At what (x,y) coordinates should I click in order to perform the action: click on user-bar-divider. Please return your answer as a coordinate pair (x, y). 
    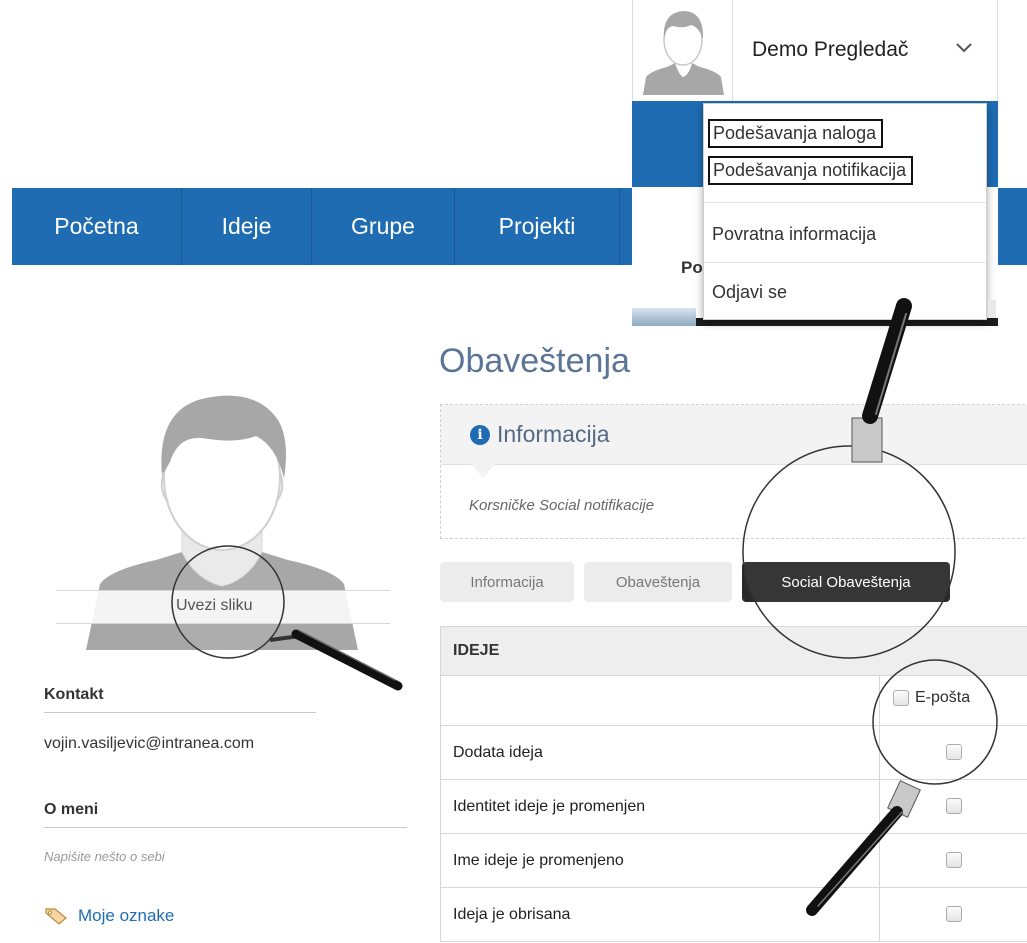
    Looking at the image, I should click on (732, 50).